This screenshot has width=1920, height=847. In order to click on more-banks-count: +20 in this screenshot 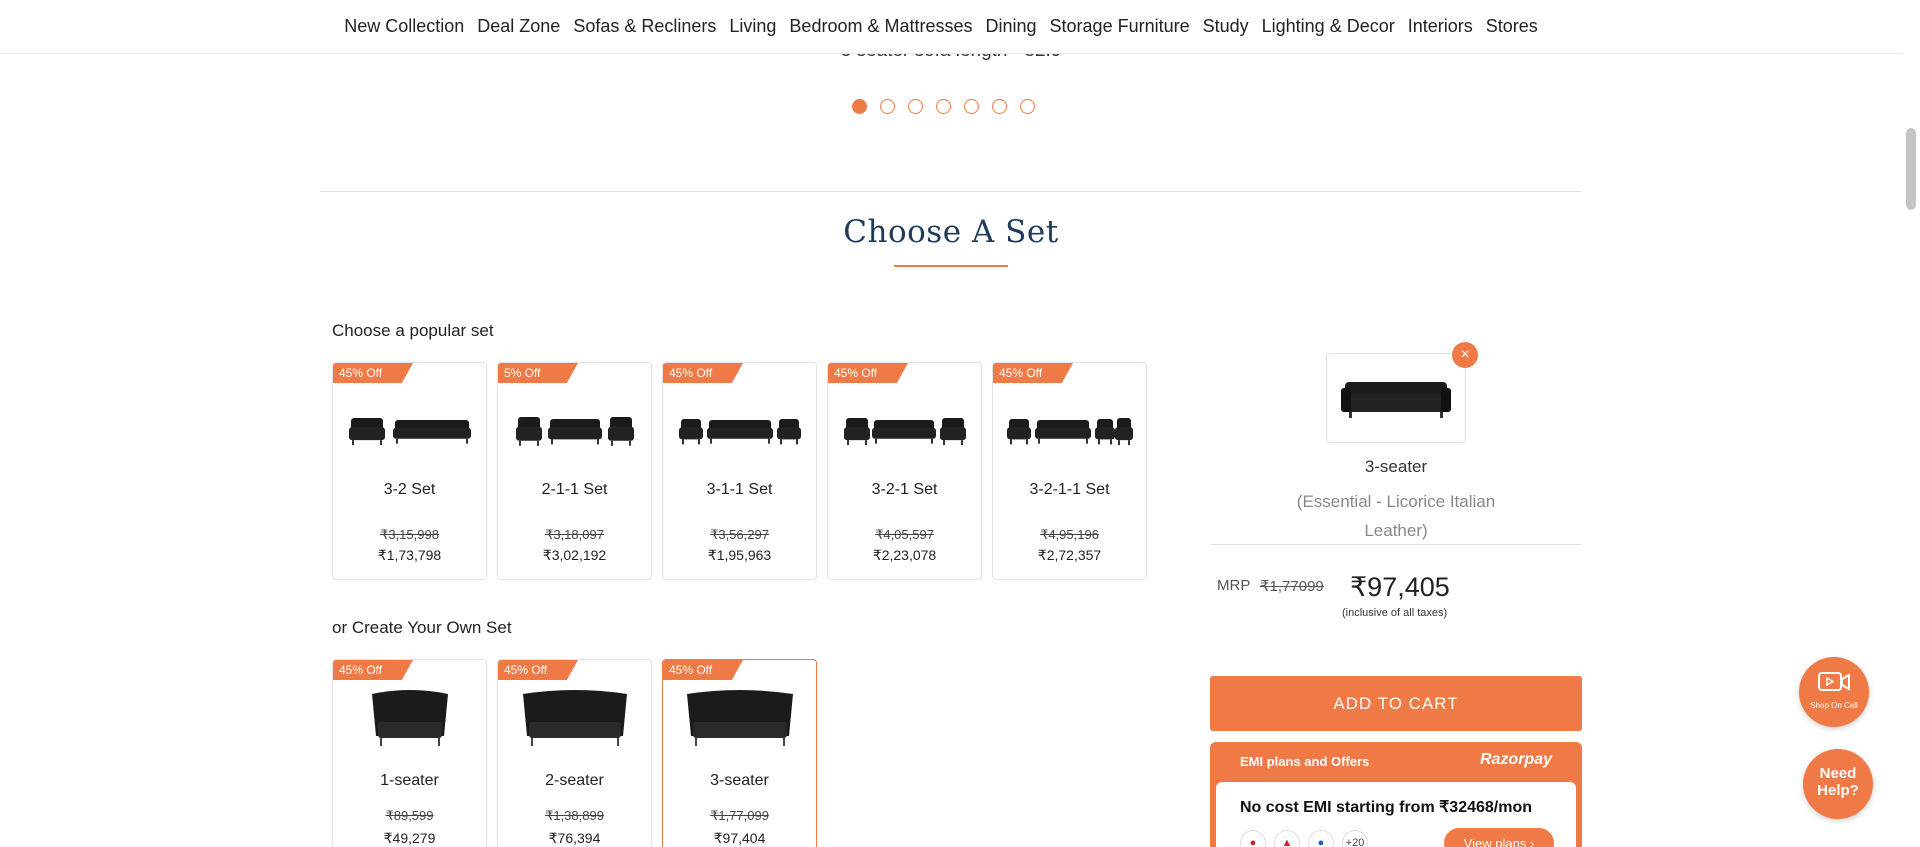, I will do `click(1355, 838)`.